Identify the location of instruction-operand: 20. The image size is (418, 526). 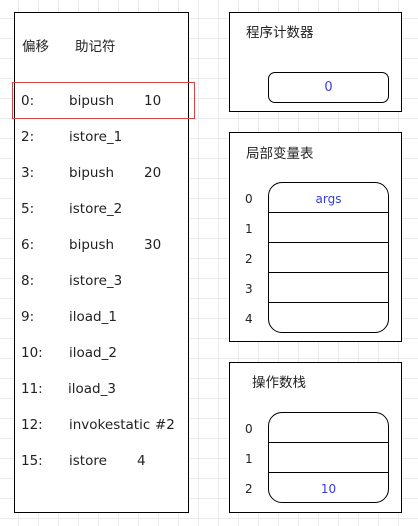
(153, 173).